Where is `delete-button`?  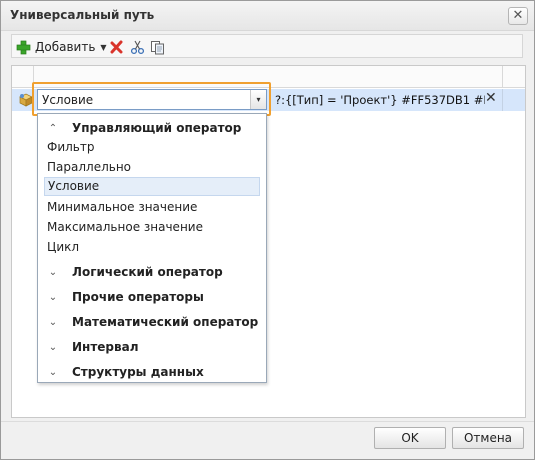
delete-button is located at coordinates (117, 47).